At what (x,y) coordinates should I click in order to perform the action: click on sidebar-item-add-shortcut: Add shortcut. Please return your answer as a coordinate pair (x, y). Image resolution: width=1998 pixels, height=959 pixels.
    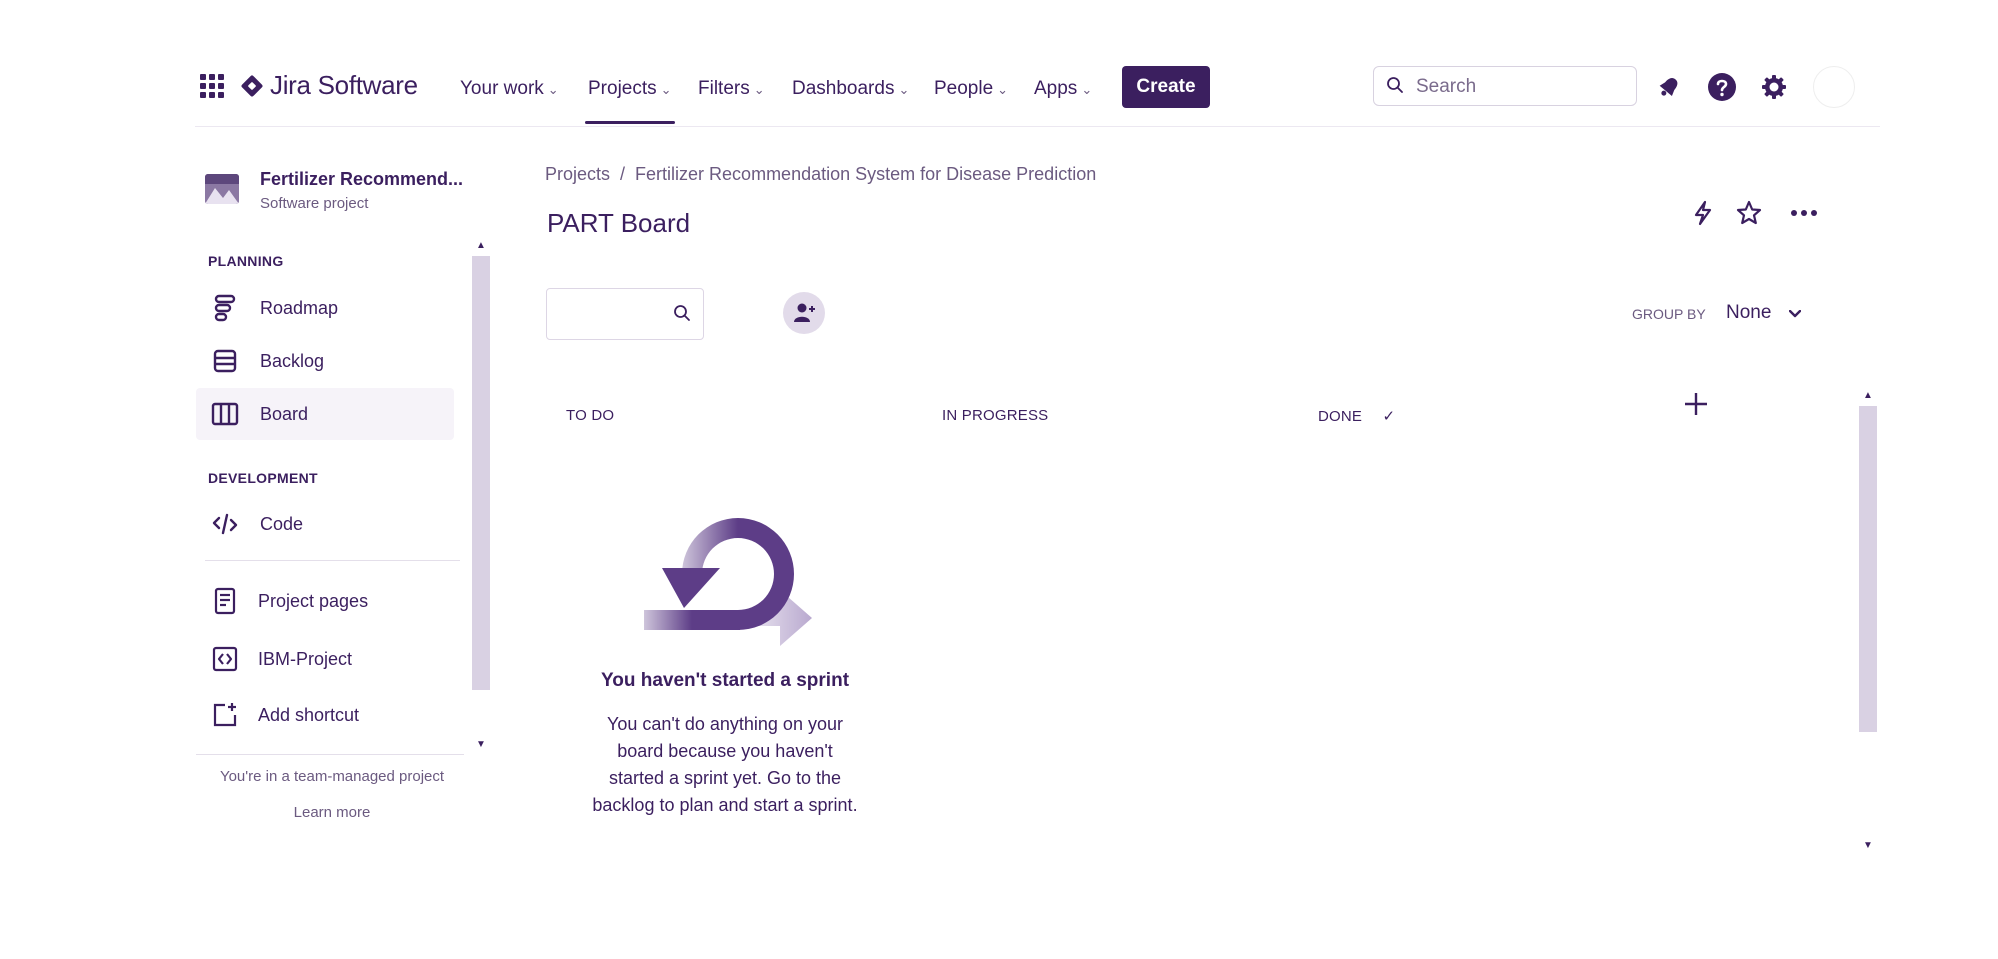
    Looking at the image, I should click on (325, 715).